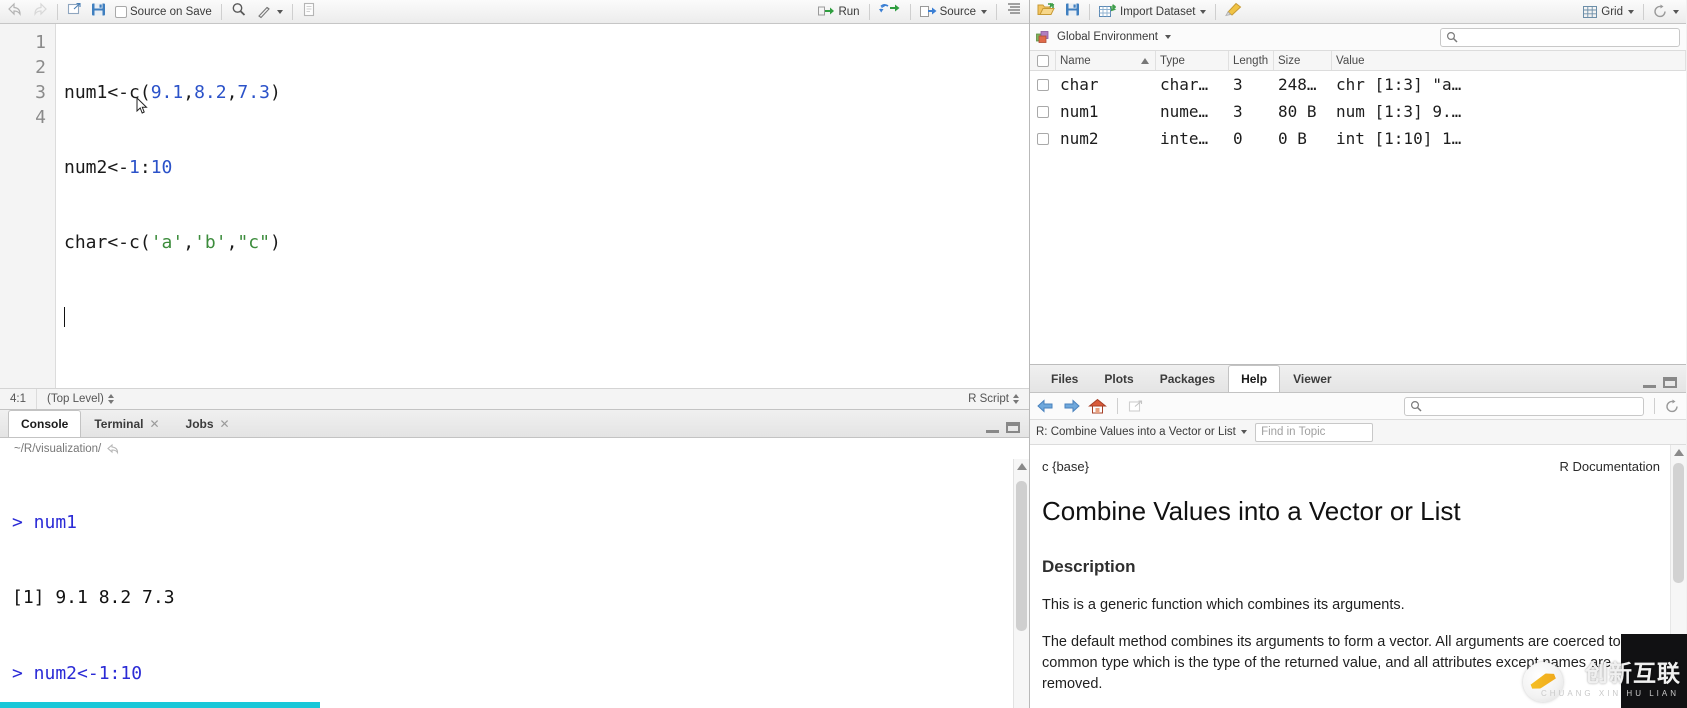 This screenshot has width=1687, height=708. What do you see at coordinates (208, 423) in the screenshot?
I see `tab-jobs: Jobs ✕` at bounding box center [208, 423].